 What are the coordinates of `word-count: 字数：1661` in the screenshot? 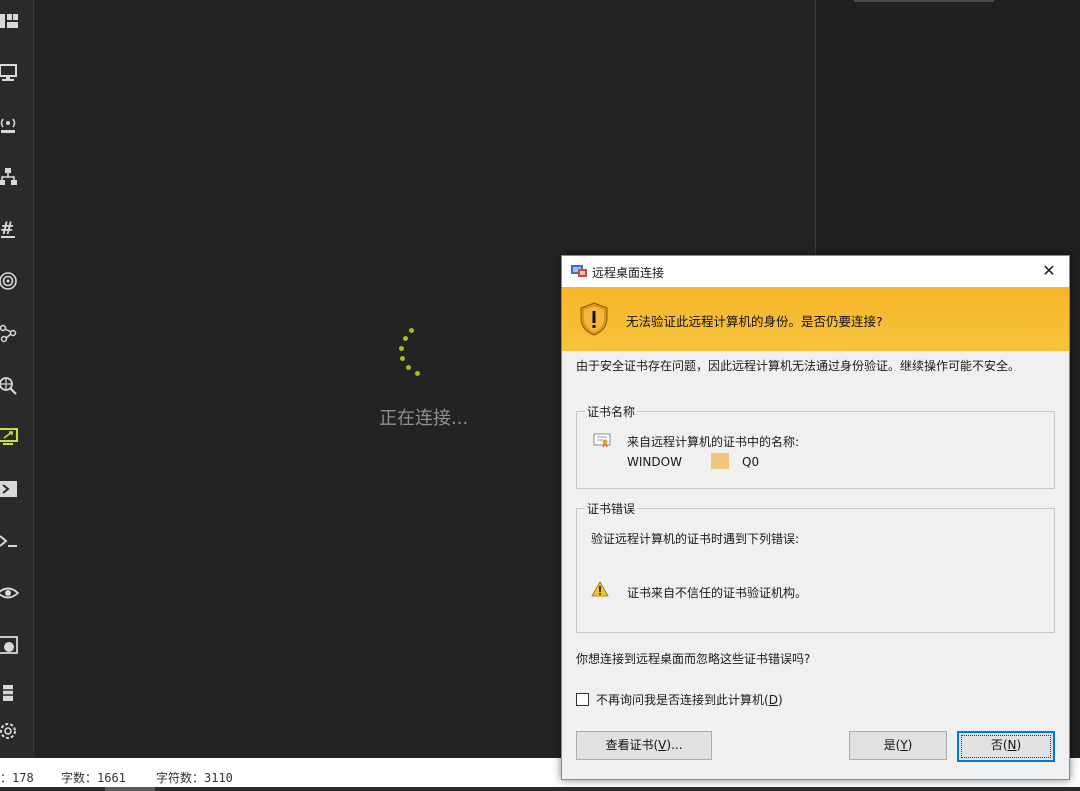 It's located at (93, 778).